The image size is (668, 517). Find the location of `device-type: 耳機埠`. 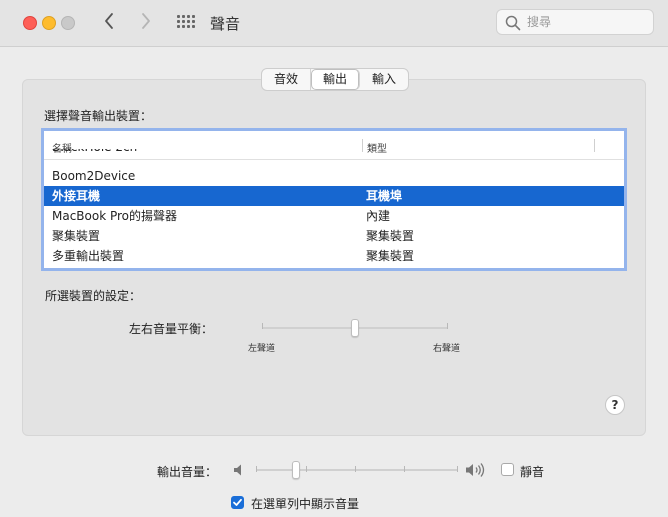

device-type: 耳機埠 is located at coordinates (384, 196).